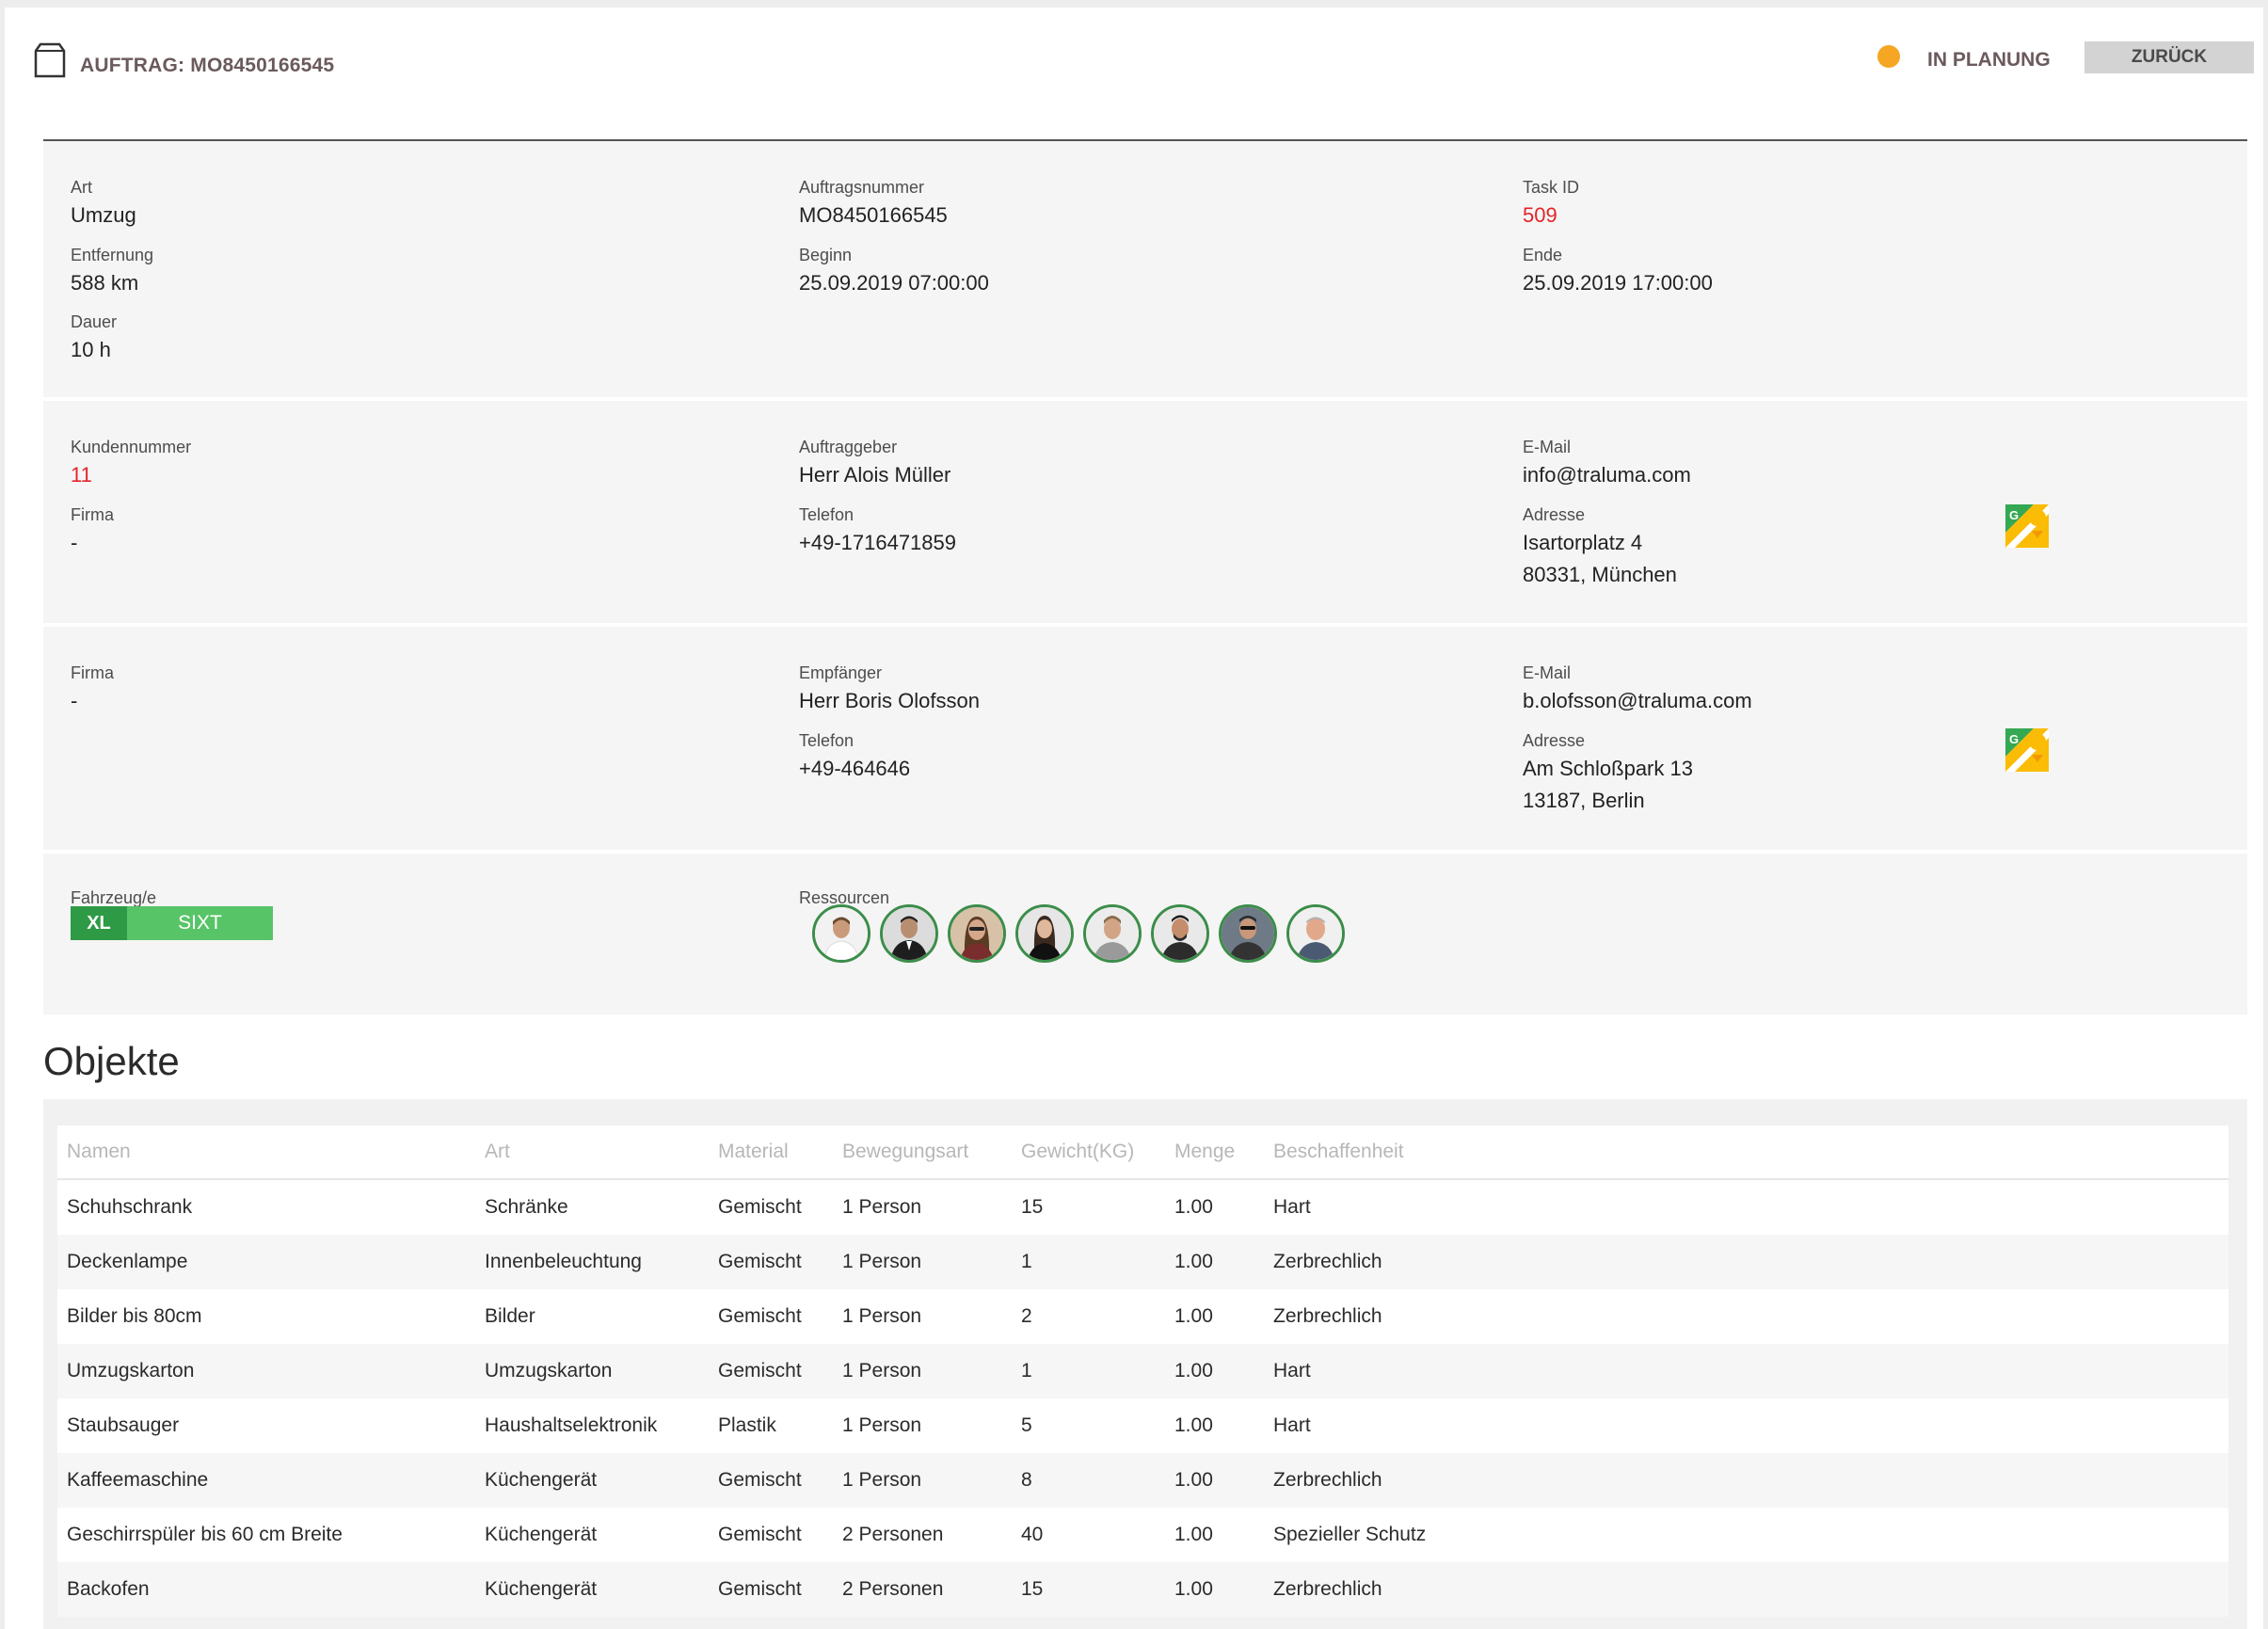 This screenshot has width=2268, height=1629. Describe the element at coordinates (266, 1316) in the screenshot. I see `cell-namen: Bilder bis 80cm` at that location.